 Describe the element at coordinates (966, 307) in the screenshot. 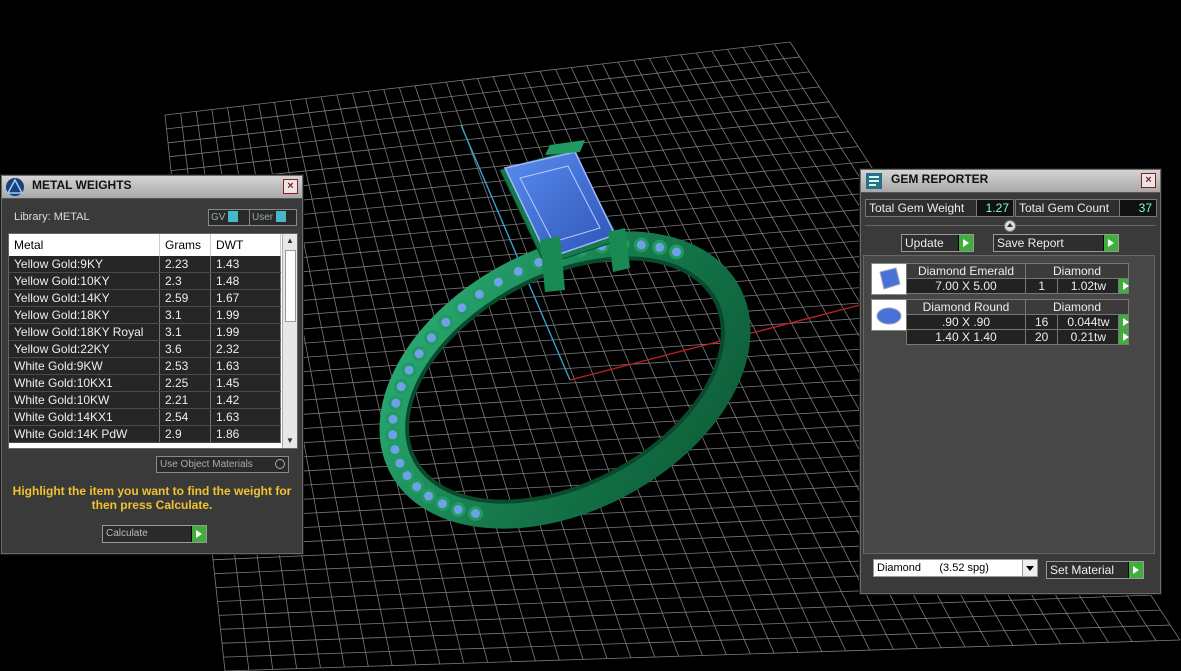

I see `gem-shape-label: Diamond Round` at that location.